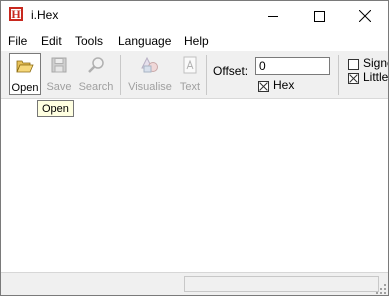 The width and height of the screenshot is (389, 296). I want to click on save-label: Save, so click(59, 87).